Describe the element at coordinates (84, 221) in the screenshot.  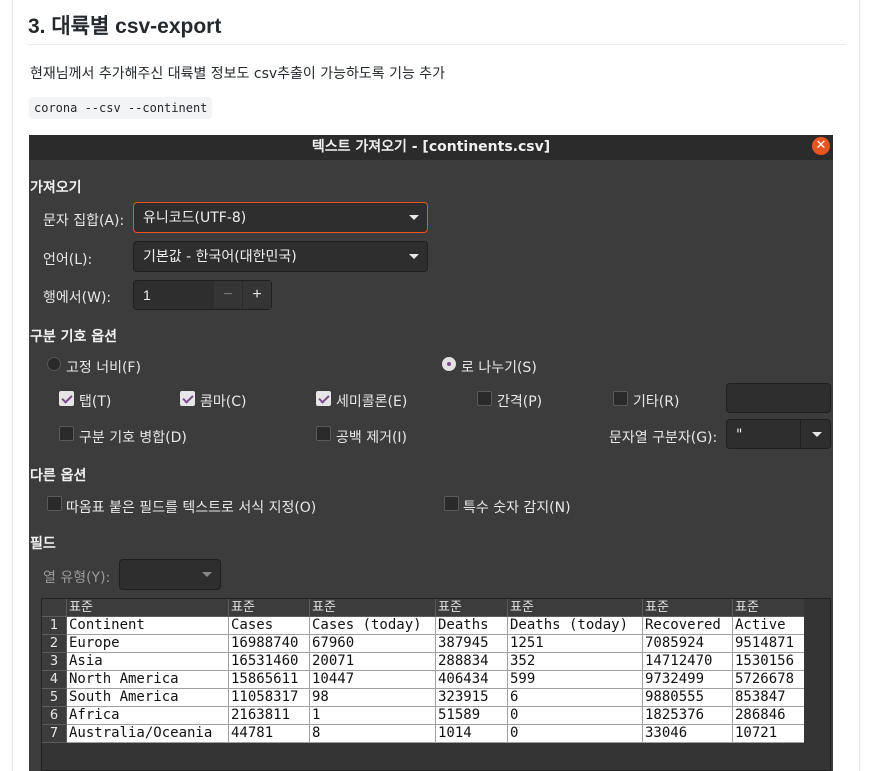
I see `charset-label: 문자 집합(A):` at that location.